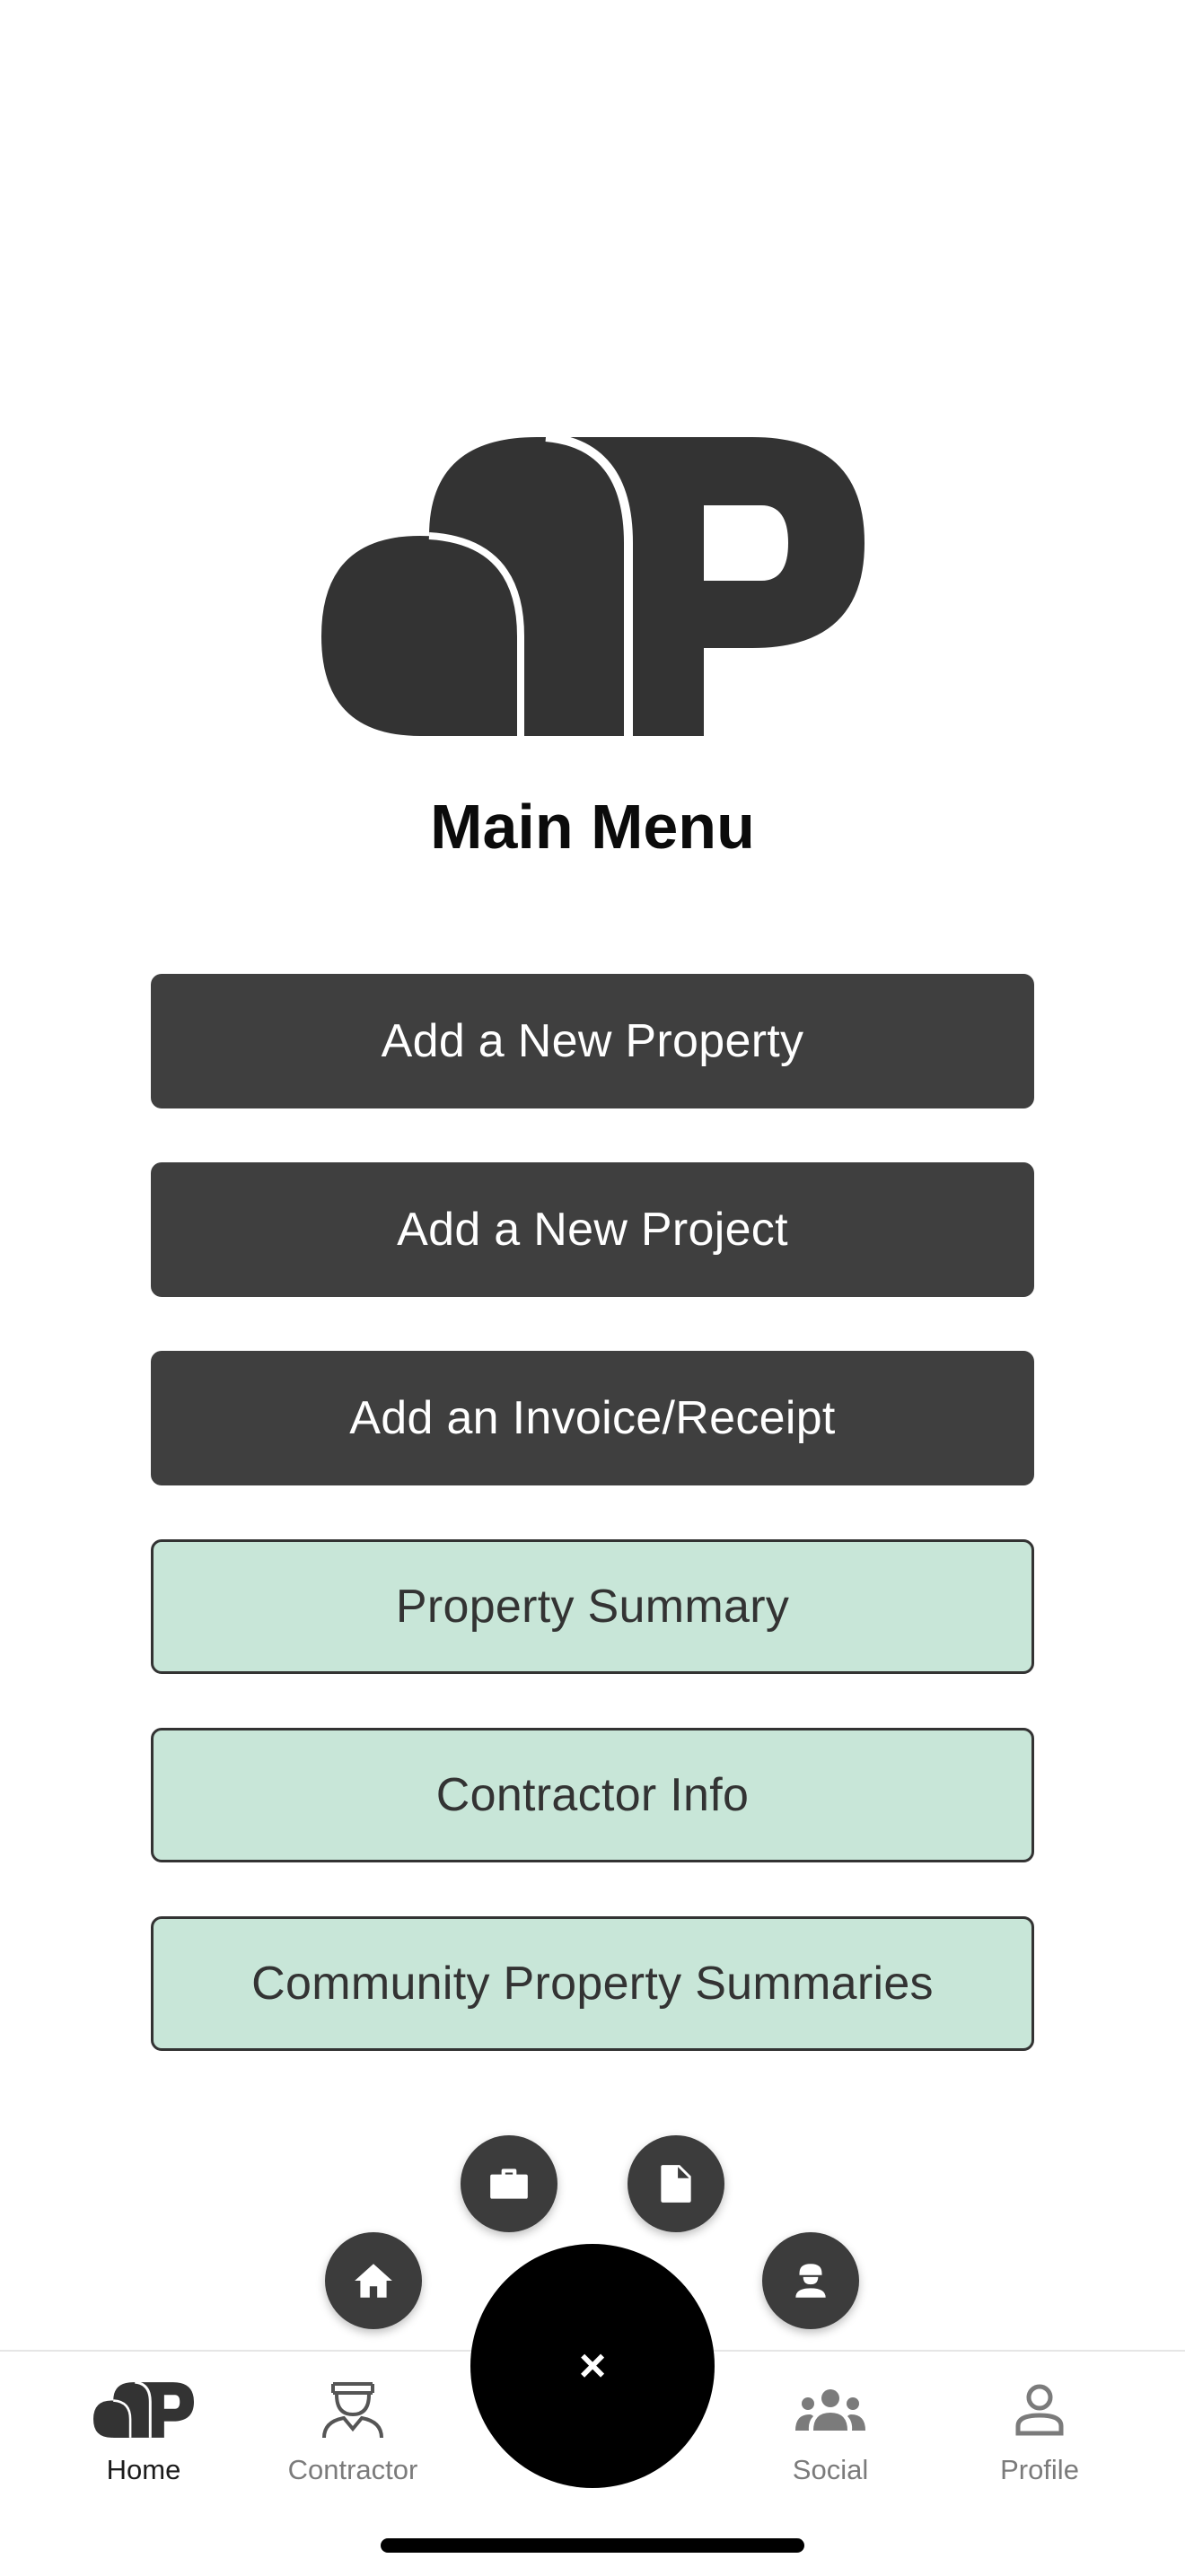  What do you see at coordinates (352, 2410) in the screenshot?
I see `contractor-icon` at bounding box center [352, 2410].